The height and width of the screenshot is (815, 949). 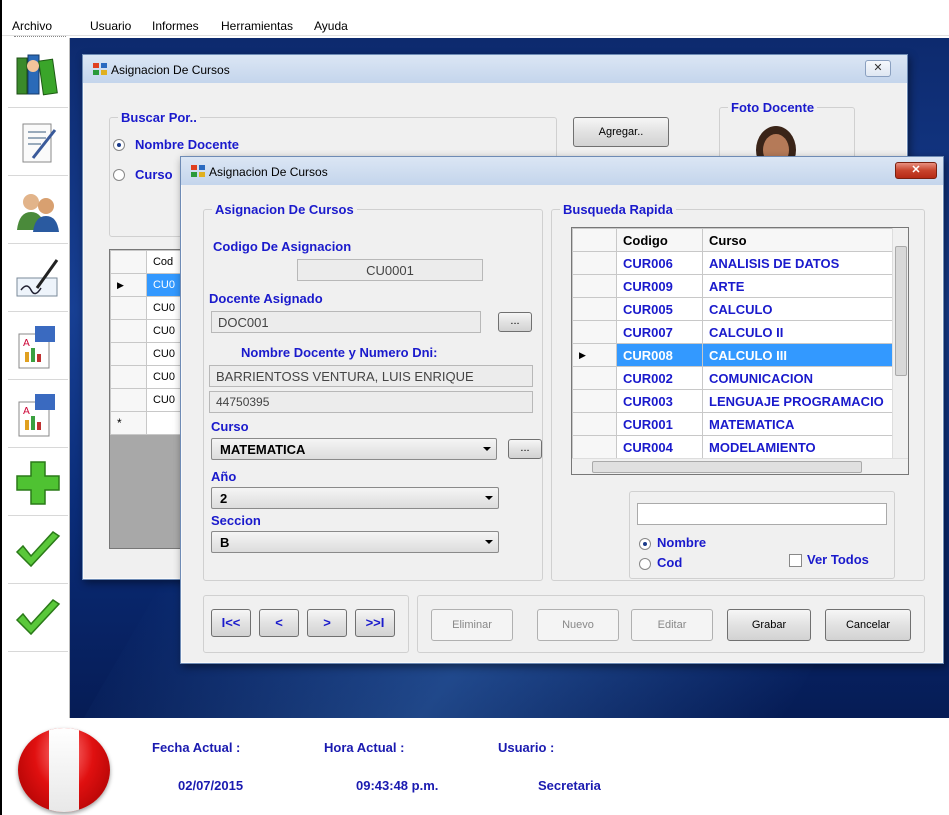 What do you see at coordinates (110, 26) in the screenshot?
I see `menu-usuario: Usuario` at bounding box center [110, 26].